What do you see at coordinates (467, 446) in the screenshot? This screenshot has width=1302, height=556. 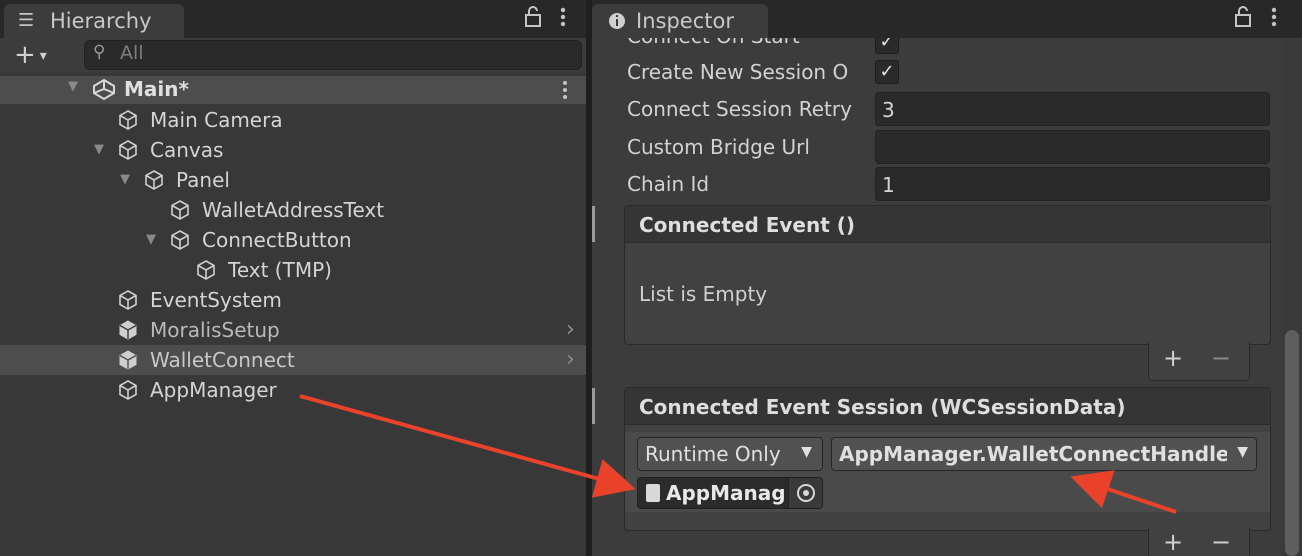 I see `arrow-to-object-field` at bounding box center [467, 446].